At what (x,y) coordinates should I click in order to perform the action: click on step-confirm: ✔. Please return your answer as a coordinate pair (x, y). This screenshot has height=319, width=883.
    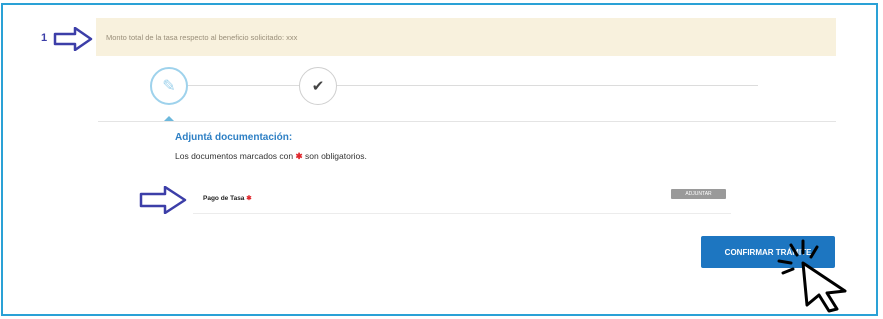
    Looking at the image, I should click on (318, 86).